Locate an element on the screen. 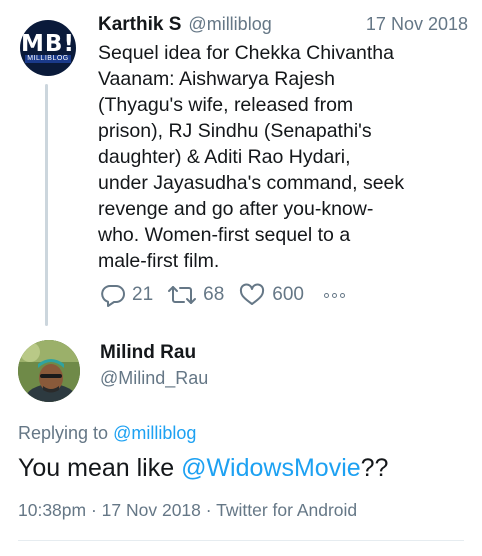  replying-to: Replying to @milliblog is located at coordinates (107, 433).